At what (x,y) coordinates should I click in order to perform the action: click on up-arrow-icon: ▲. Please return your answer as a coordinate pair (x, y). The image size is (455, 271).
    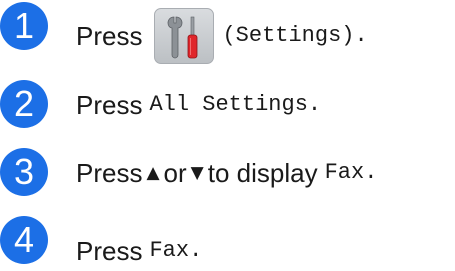
    Looking at the image, I should click on (153, 173).